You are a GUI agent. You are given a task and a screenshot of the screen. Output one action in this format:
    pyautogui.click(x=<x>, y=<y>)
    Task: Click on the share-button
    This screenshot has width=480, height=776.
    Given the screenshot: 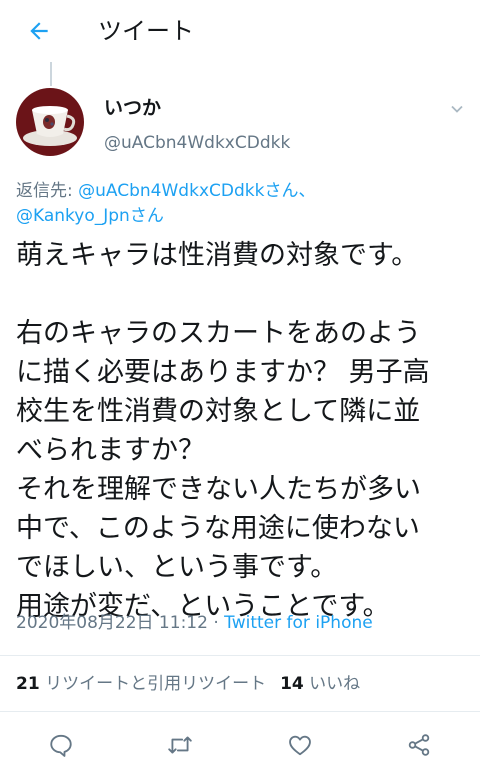 What is the action you would take?
    pyautogui.click(x=419, y=745)
    